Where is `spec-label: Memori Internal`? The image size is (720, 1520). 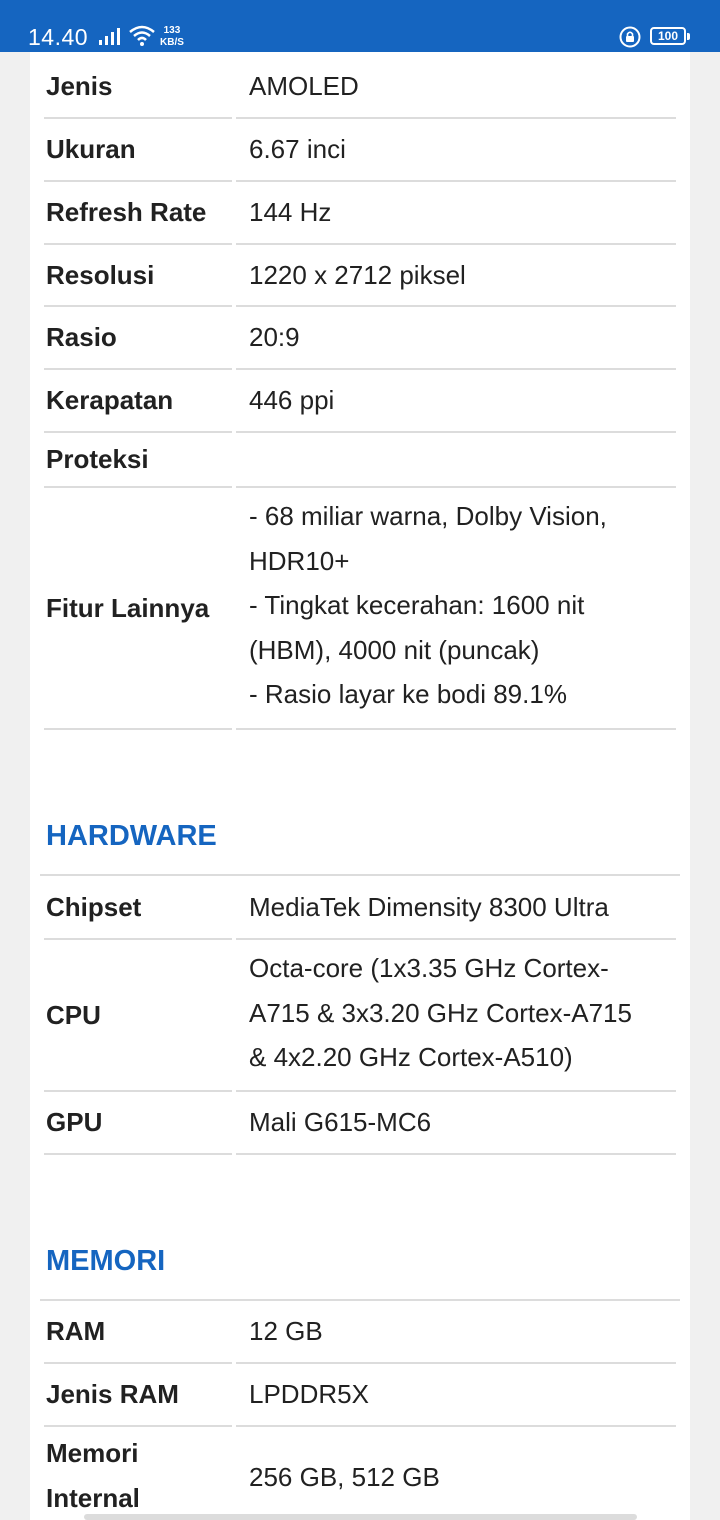
spec-label: Memori Internal is located at coordinates (138, 1473).